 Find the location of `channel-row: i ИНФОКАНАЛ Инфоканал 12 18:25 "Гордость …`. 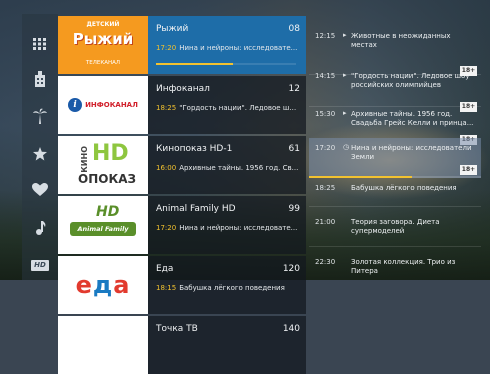

channel-row: i ИНФОКАНАЛ Инфоканал 12 18:25 "Гордость … is located at coordinates (182, 105).